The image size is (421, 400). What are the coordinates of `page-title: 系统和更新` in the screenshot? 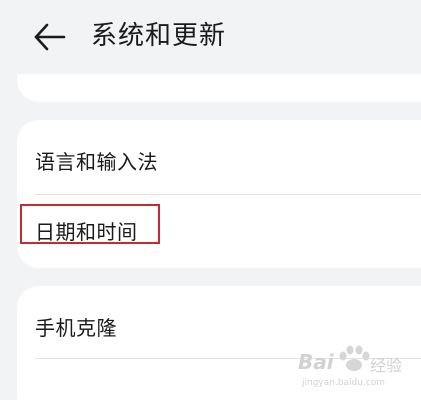 It's located at (159, 36).